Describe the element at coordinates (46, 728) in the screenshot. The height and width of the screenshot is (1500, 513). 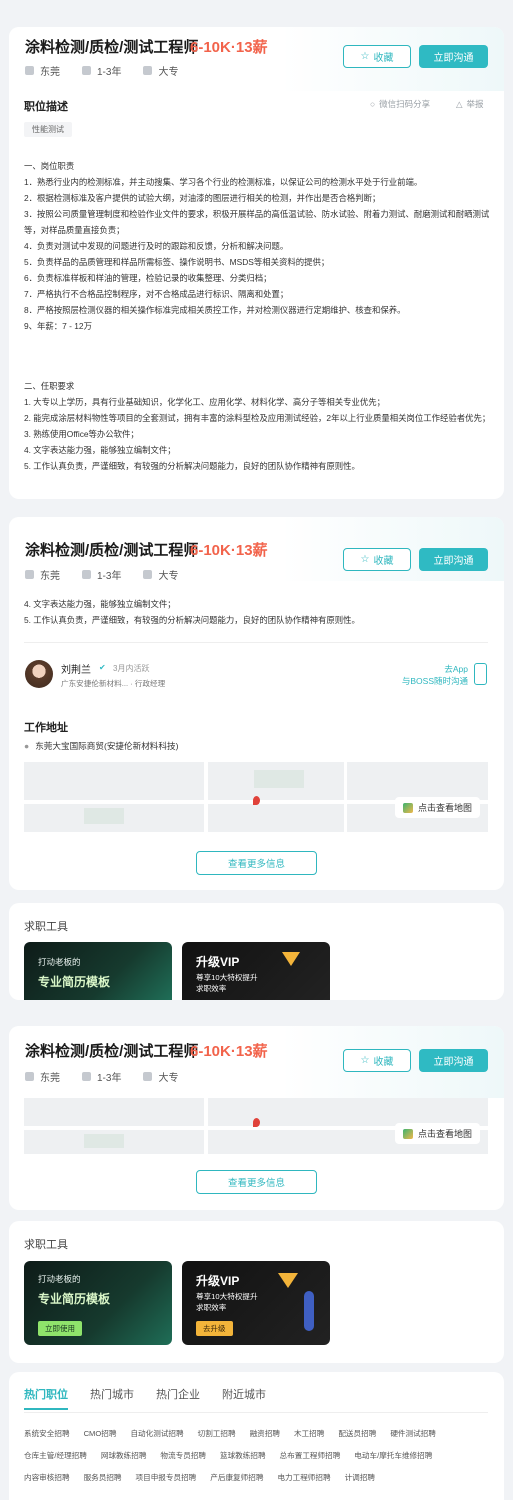
I see `address-heading: 工作地址` at that location.